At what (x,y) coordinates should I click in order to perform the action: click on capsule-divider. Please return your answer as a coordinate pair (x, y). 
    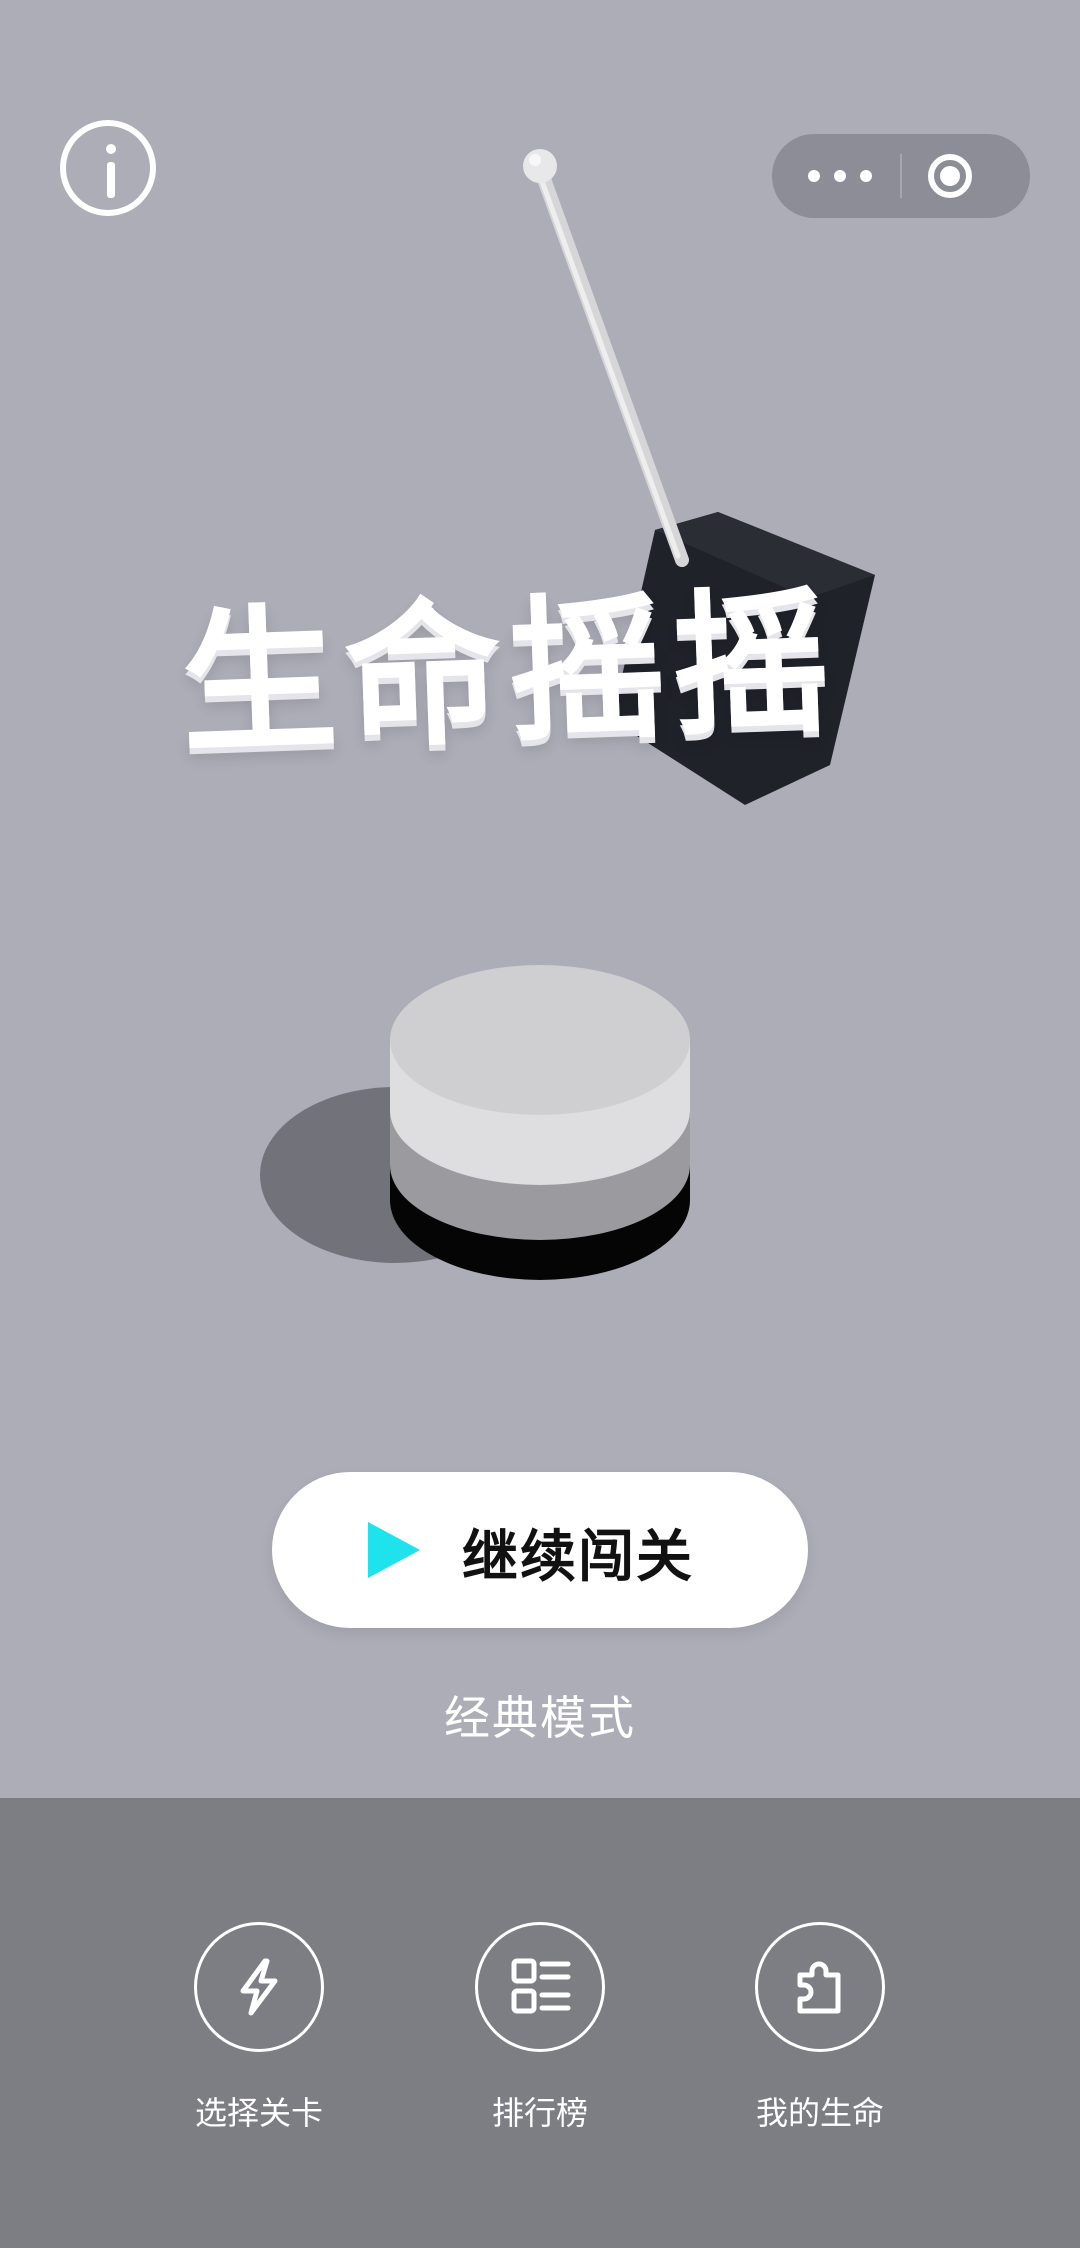
    Looking at the image, I should click on (901, 176).